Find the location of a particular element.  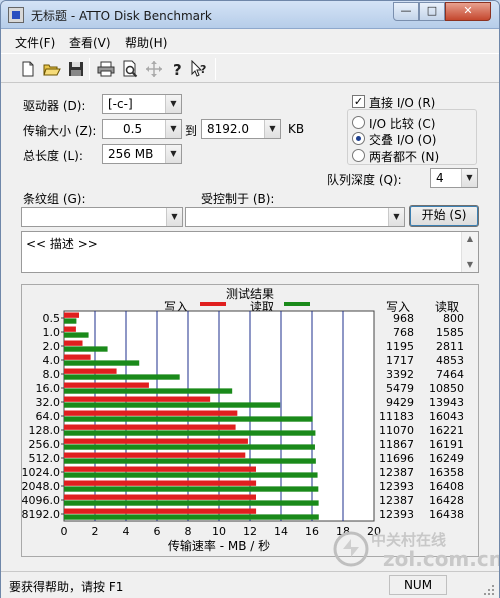

transfer-to-select: 8192.0 ▼ is located at coordinates (241, 129).